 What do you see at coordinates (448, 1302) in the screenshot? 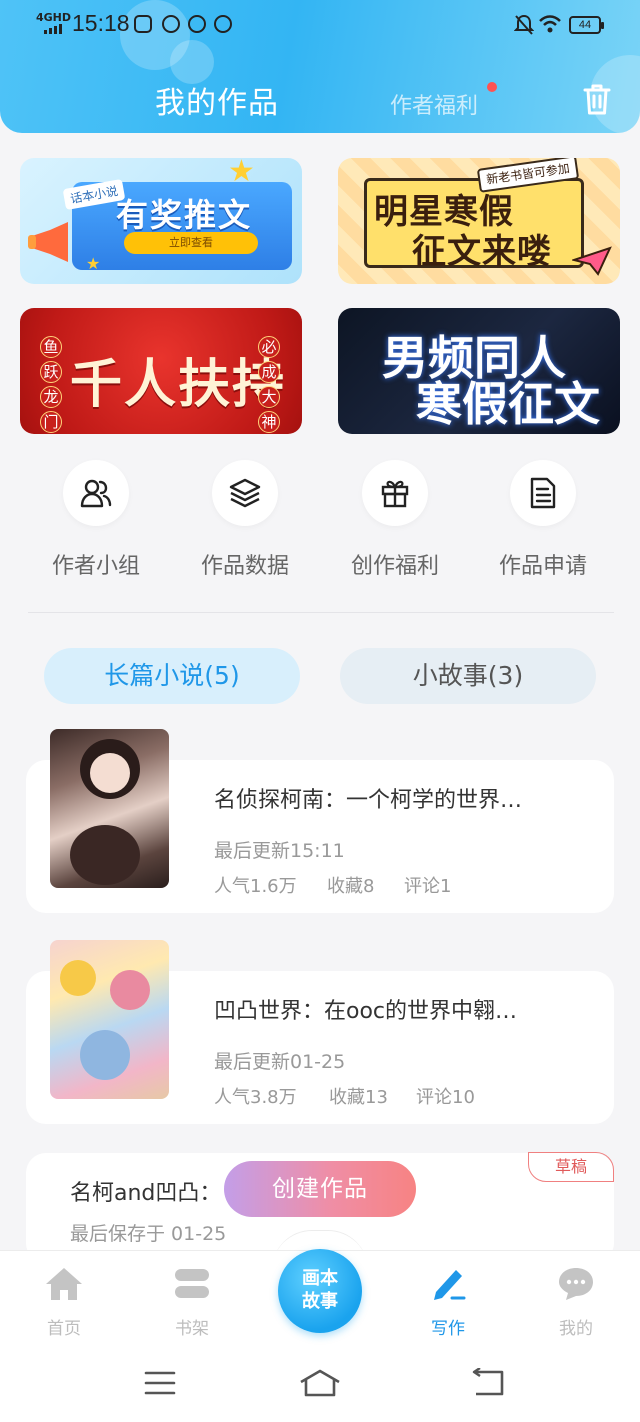
I see `nav-write: 写作` at bounding box center [448, 1302].